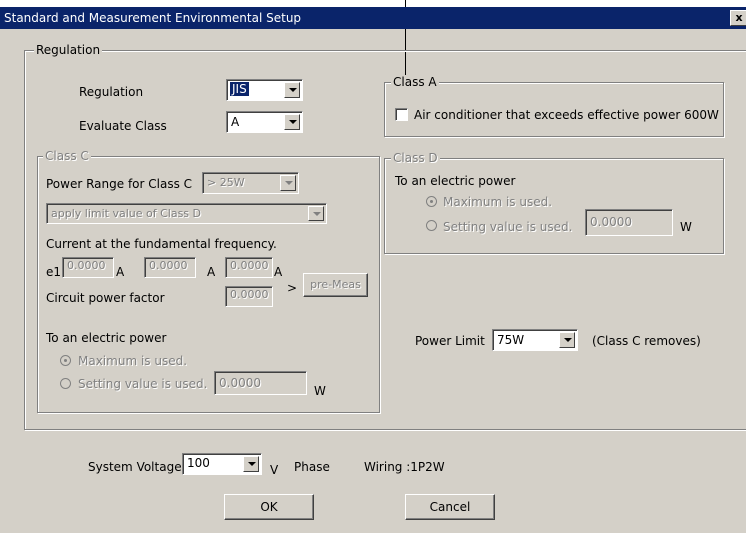 The image size is (746, 533). Describe the element at coordinates (226, 182) in the screenshot. I see `power-range-value: > 25W` at that location.